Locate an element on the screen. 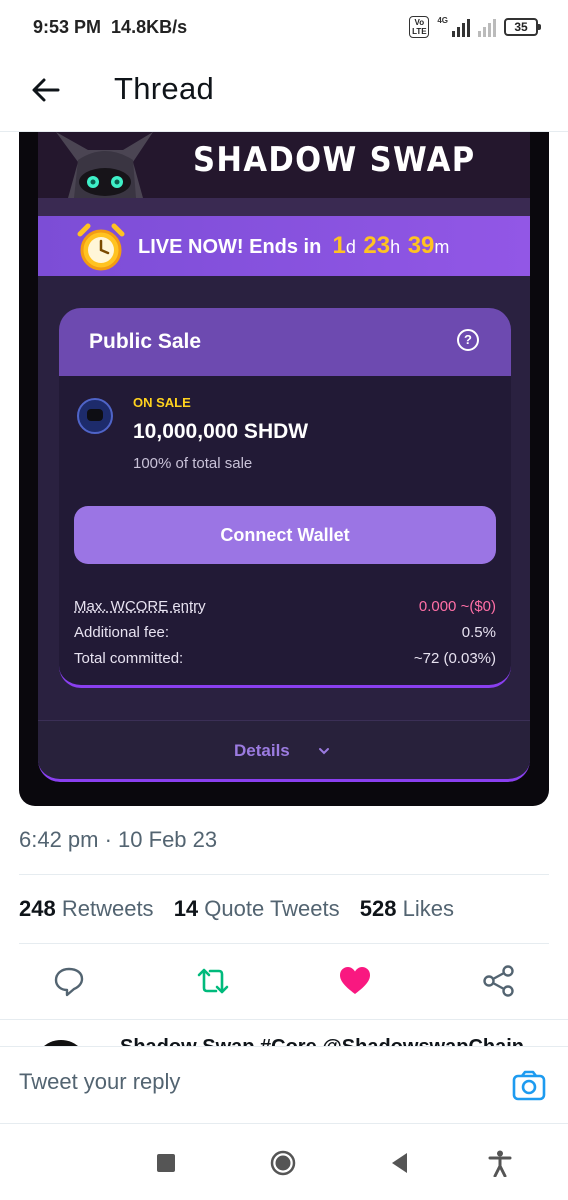 The height and width of the screenshot is (1200, 568). retweets-stat: 248 Retweets is located at coordinates (86, 908).